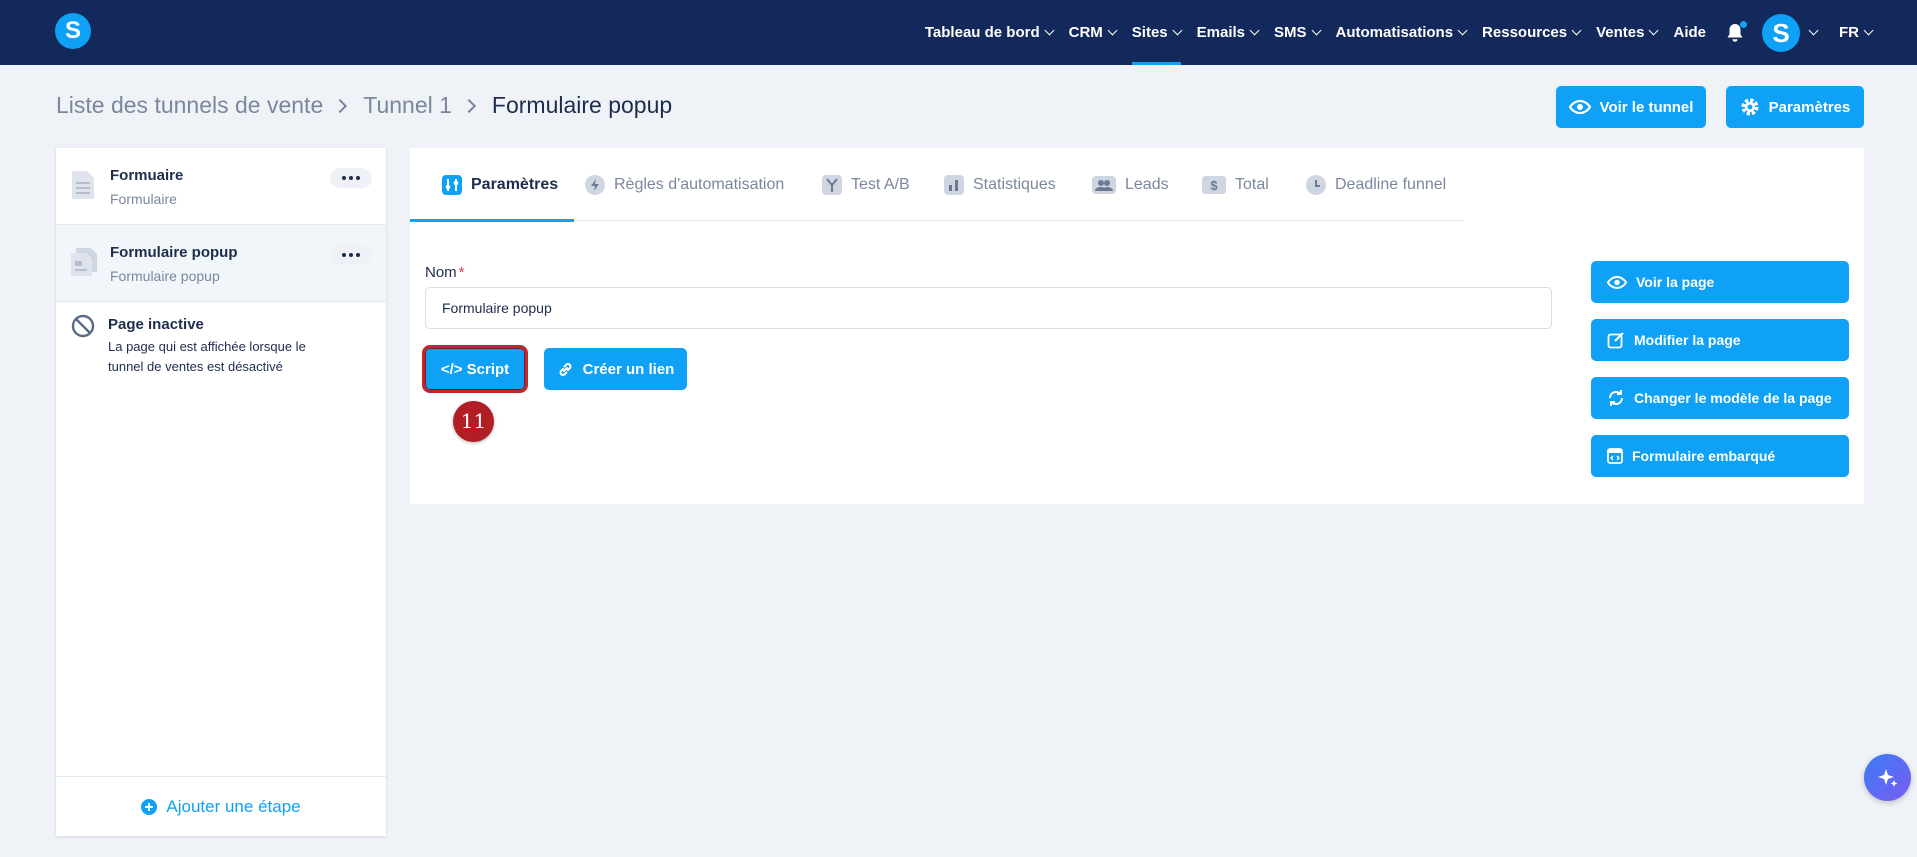 Image resolution: width=1917 pixels, height=857 pixels. I want to click on view-page-button: Voir la page, so click(1720, 282).